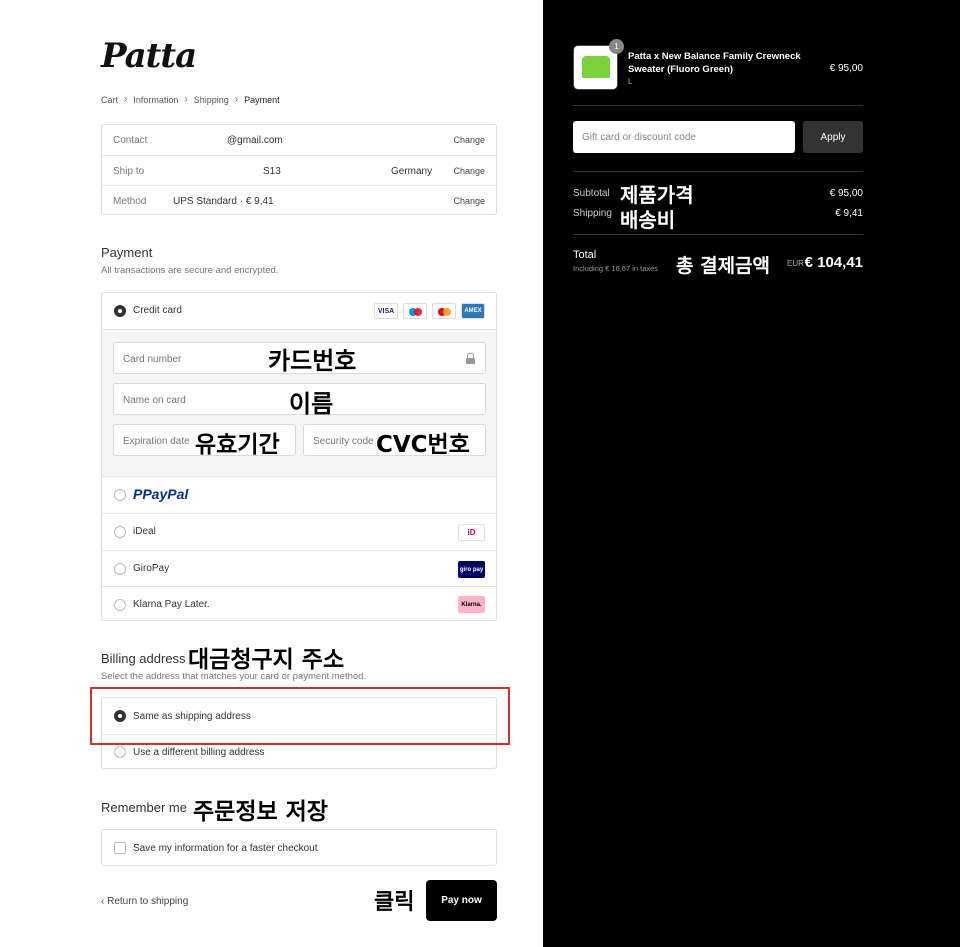 The width and height of the screenshot is (960, 947). I want to click on change-ship-link: Change, so click(469, 171).